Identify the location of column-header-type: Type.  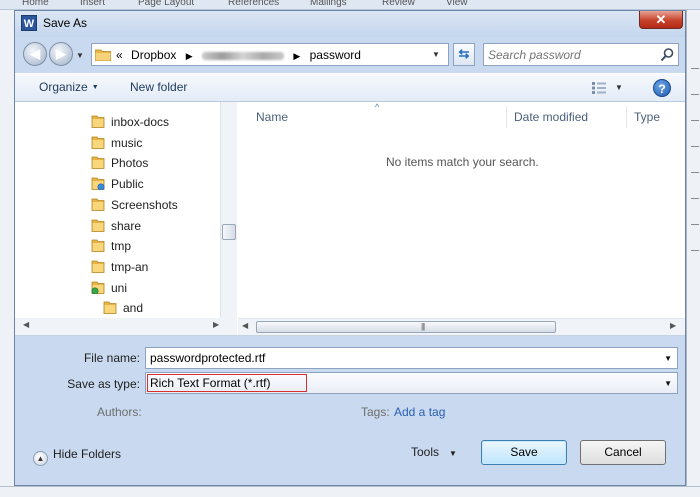
(647, 115).